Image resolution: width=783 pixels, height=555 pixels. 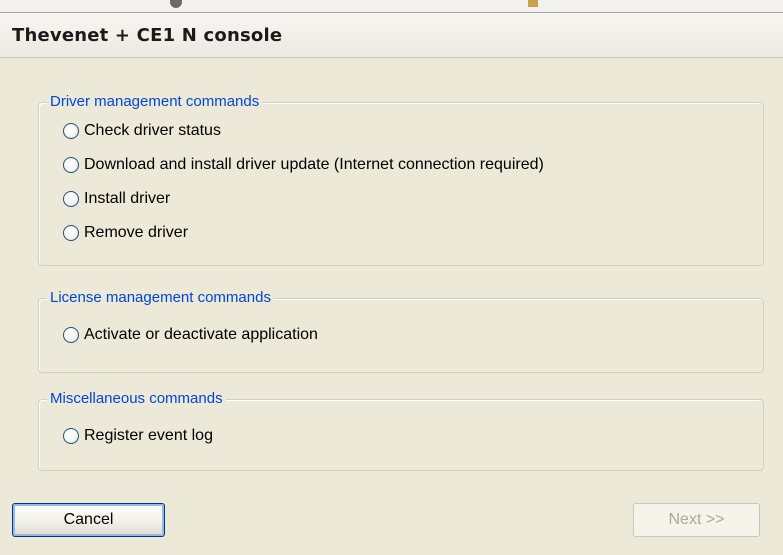 What do you see at coordinates (160, 298) in the screenshot?
I see `group-legend-license-management: License management commands` at bounding box center [160, 298].